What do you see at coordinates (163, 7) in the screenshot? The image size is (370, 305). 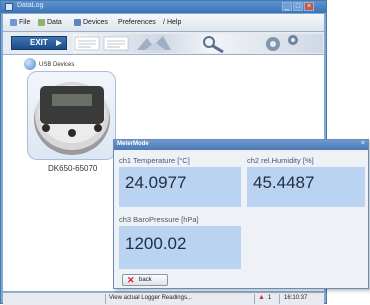 I see `title-bar: DataLog _ □ ×` at bounding box center [163, 7].